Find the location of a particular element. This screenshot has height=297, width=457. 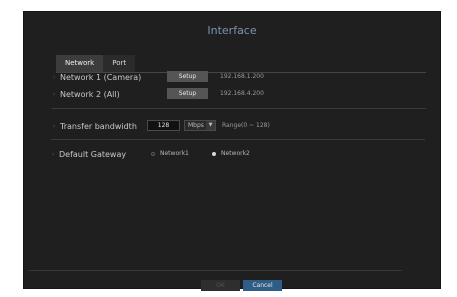

bandwidth-input: 128 is located at coordinates (163, 125).